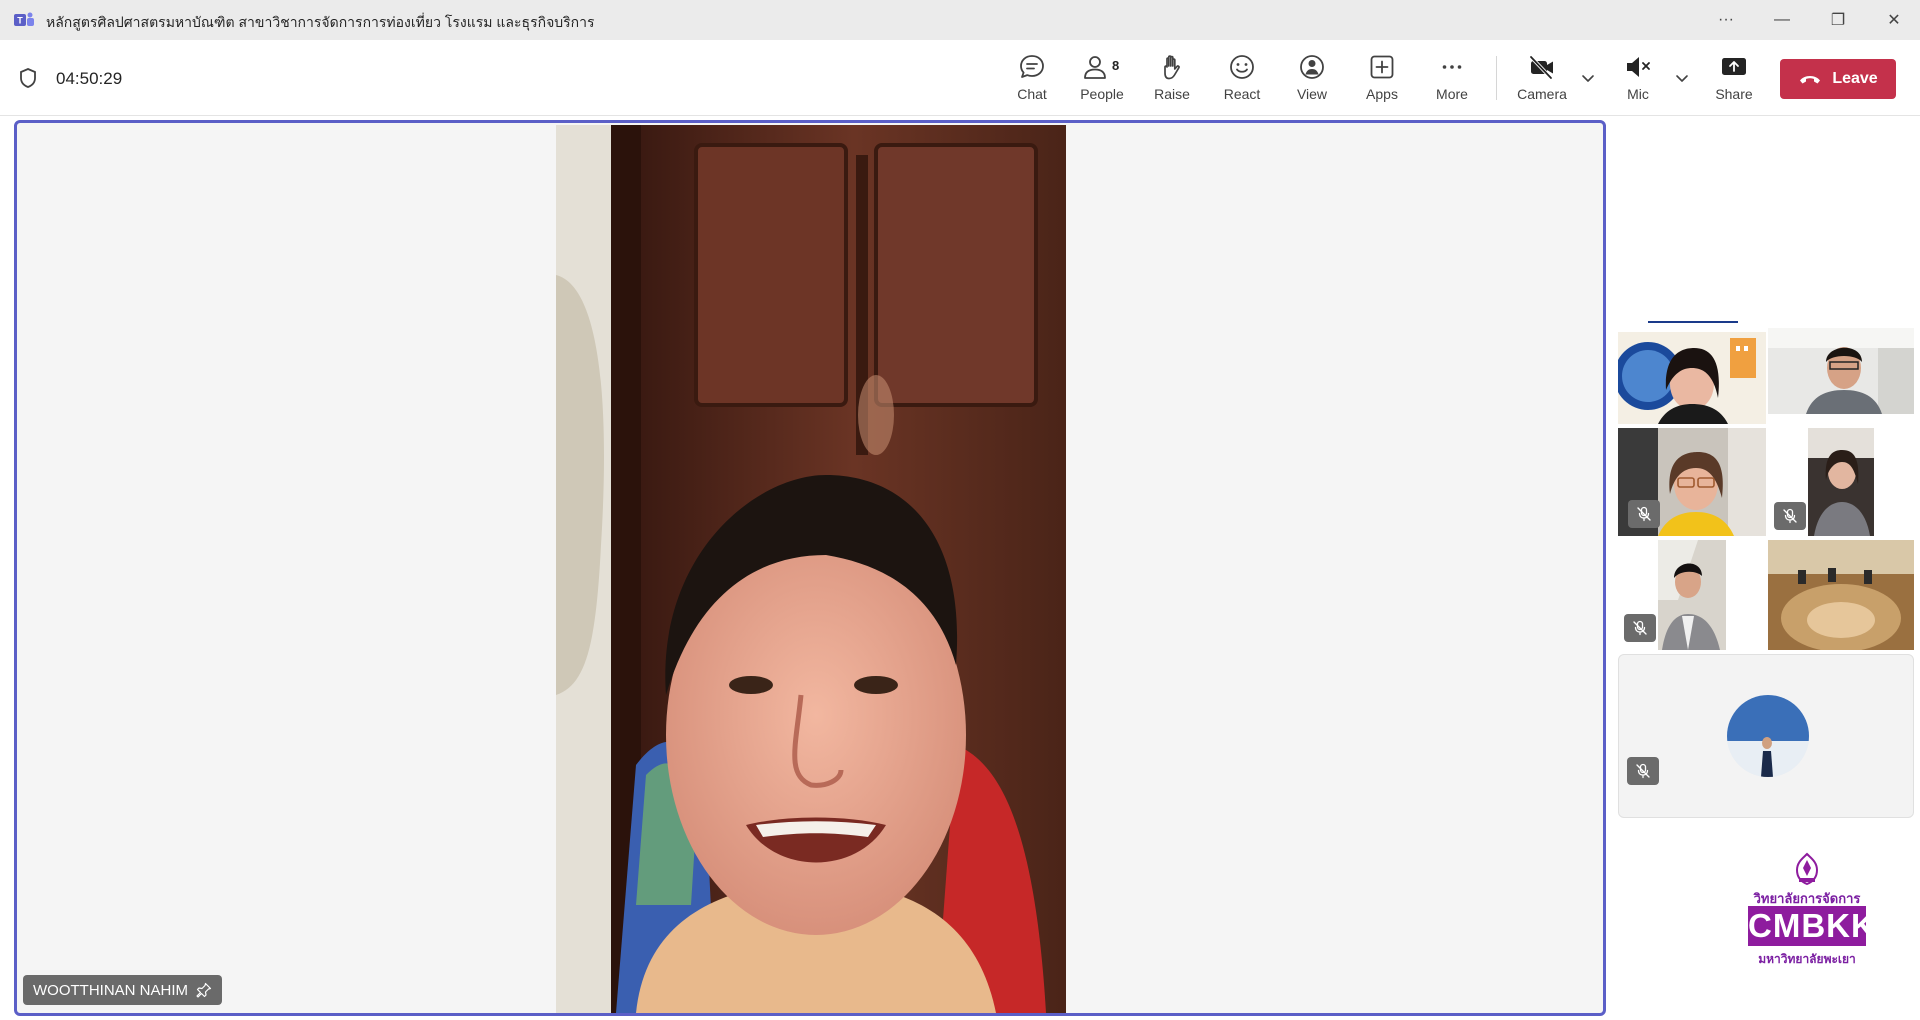 Image resolution: width=1920 pixels, height=1020 pixels. I want to click on people-icon, so click(1095, 67).